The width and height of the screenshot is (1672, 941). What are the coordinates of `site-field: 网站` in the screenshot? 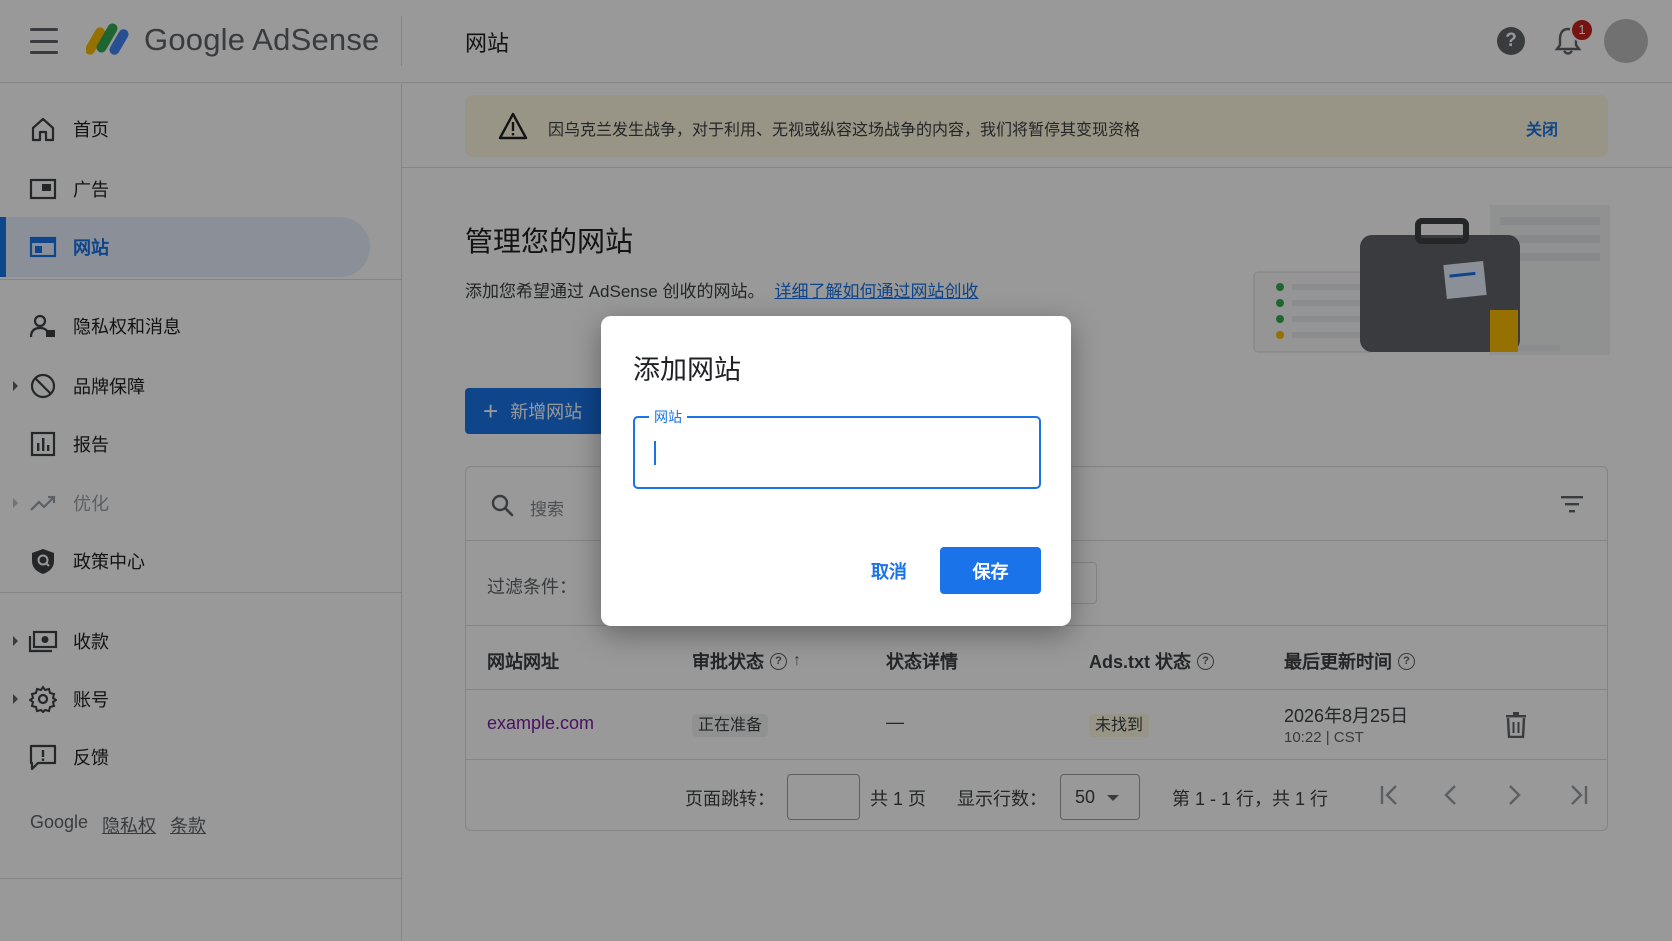 It's located at (837, 448).